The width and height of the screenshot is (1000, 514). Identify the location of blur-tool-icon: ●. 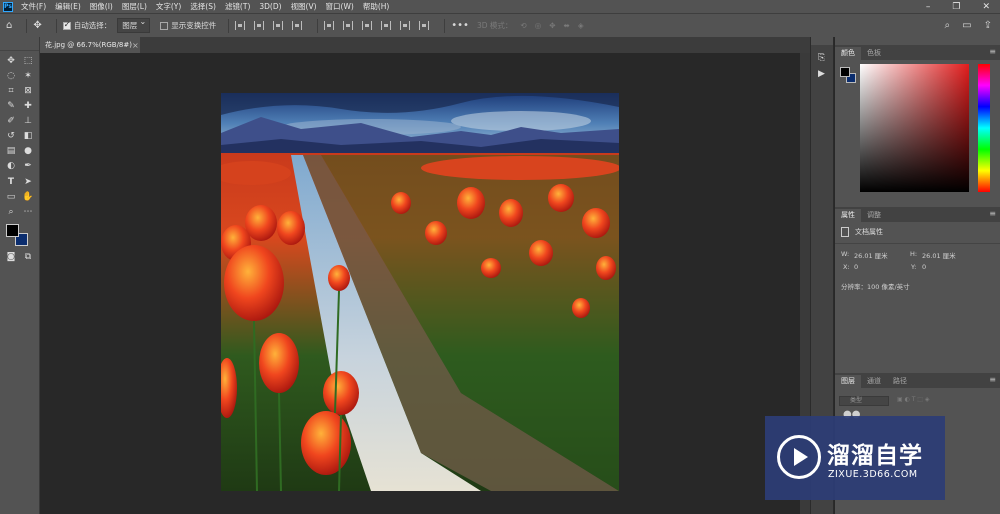
(28, 151).